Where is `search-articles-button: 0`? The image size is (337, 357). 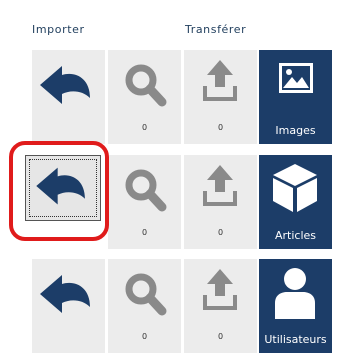
search-articles-button: 0 is located at coordinates (144, 202).